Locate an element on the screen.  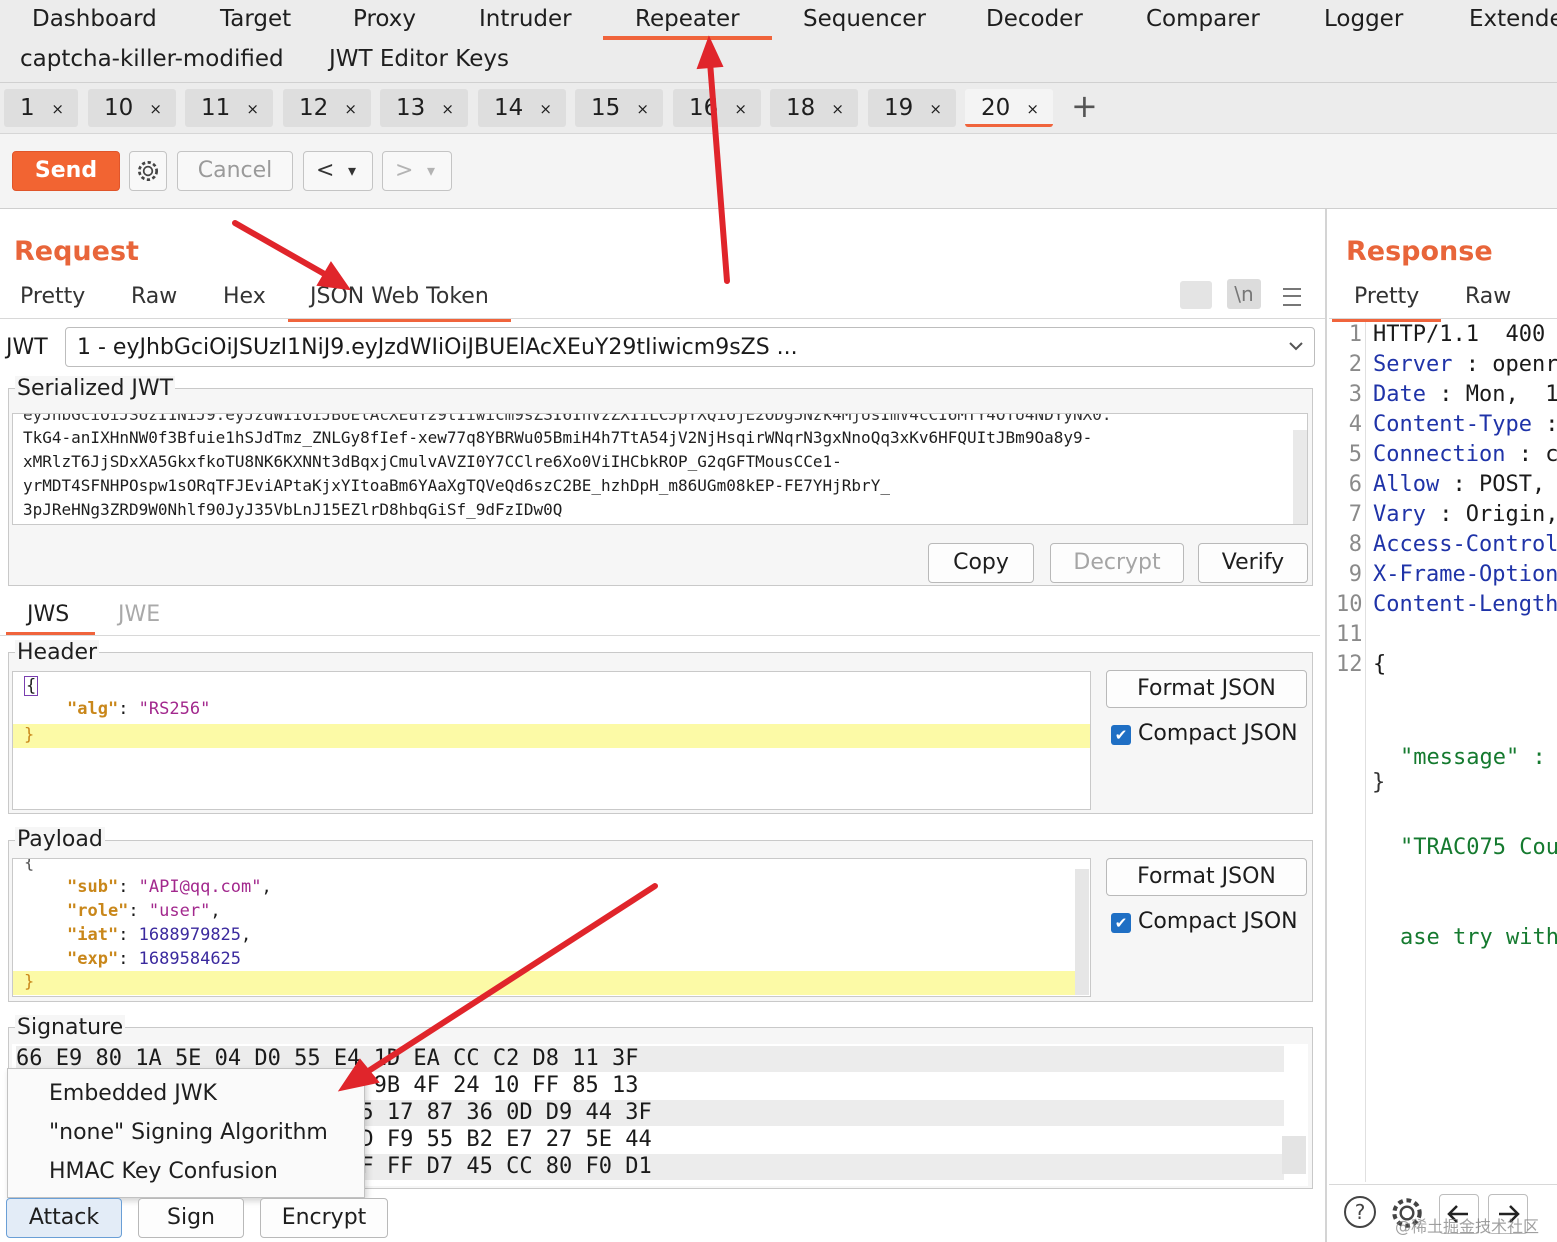
menu-item-none-signing-algorithm: "none" Signing Algorithm is located at coordinates (188, 1132).